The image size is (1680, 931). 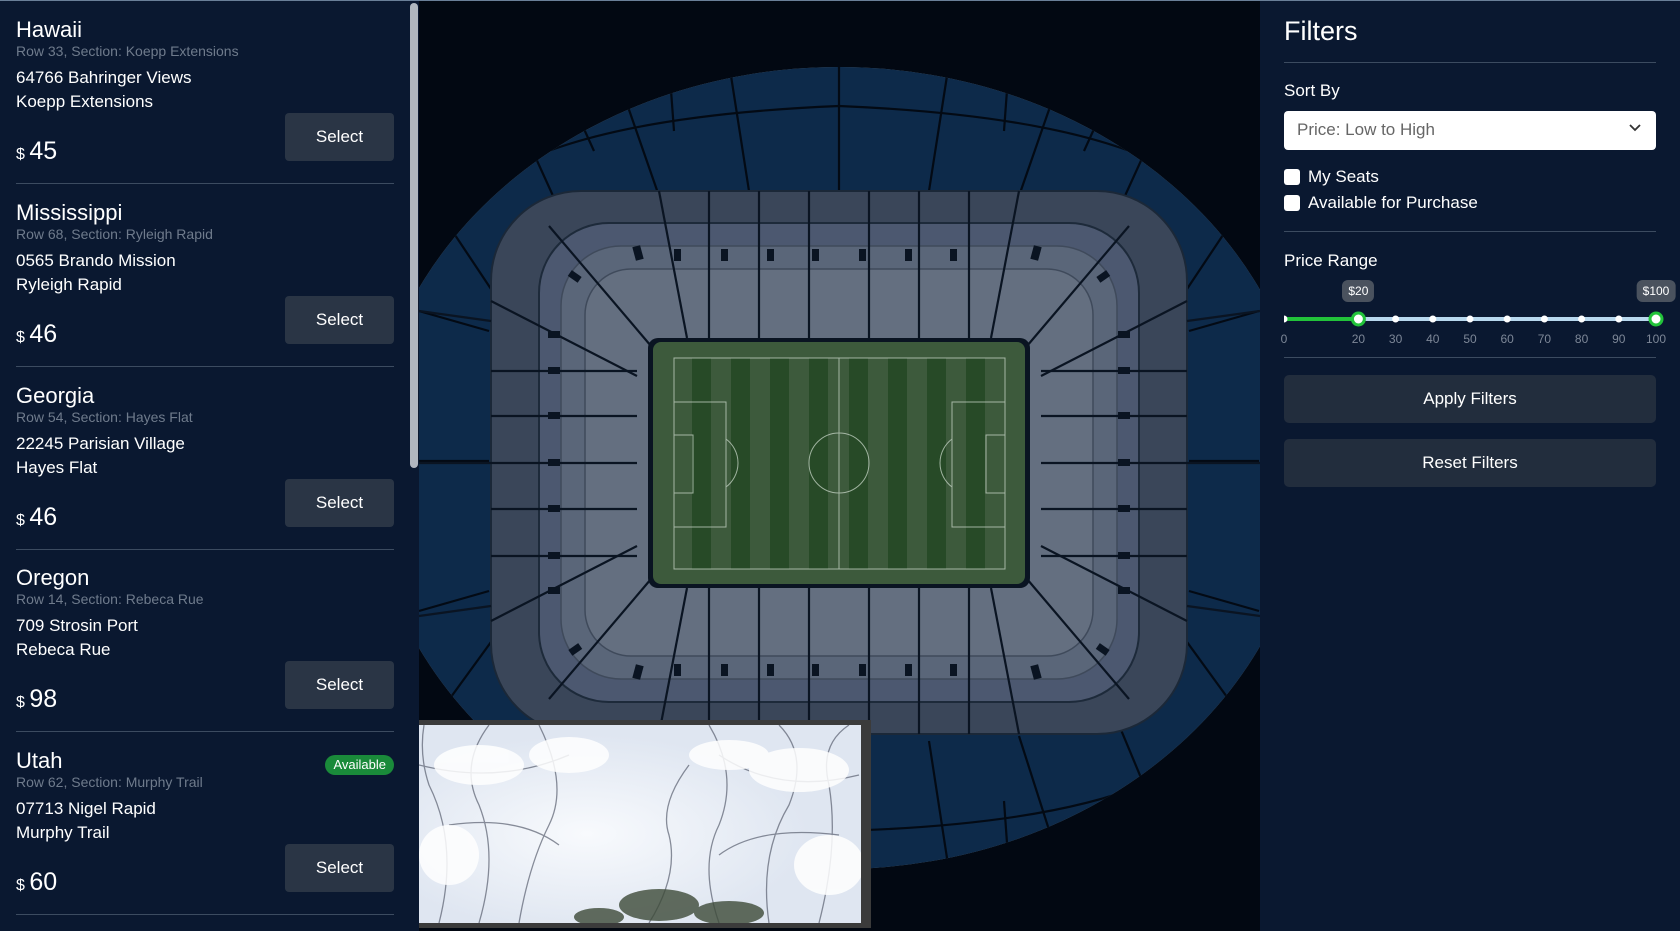 What do you see at coordinates (1470, 399) in the screenshot?
I see `apply-filters-button: Apply Filters` at bounding box center [1470, 399].